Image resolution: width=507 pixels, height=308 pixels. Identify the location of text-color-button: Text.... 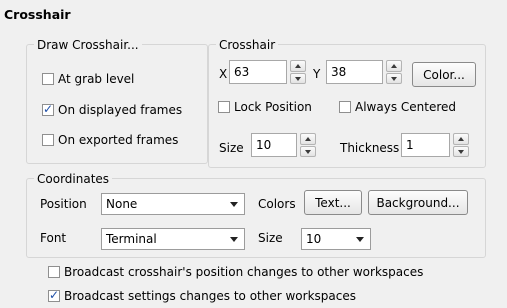
(333, 202).